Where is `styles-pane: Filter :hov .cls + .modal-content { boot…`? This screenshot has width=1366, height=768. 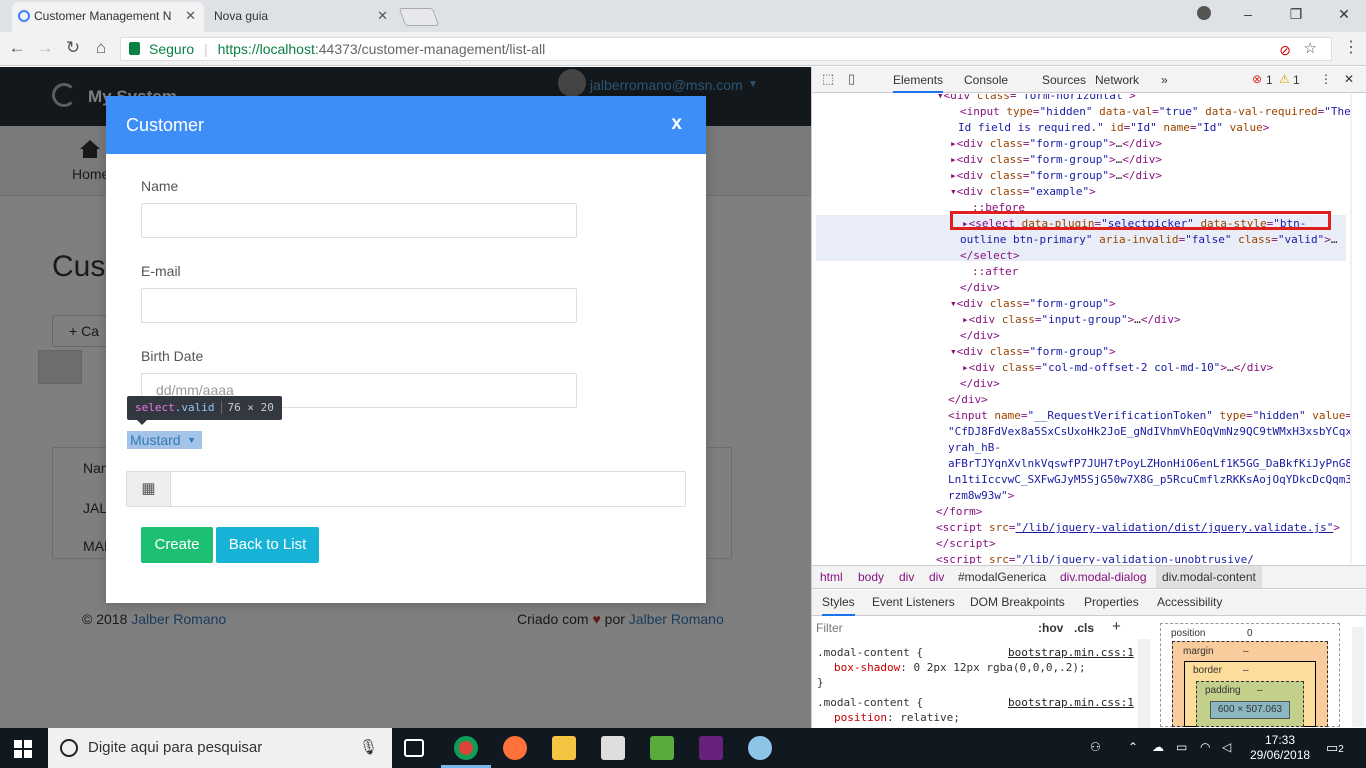
styles-pane: Filter :hov .cls + .modal-content { boot… is located at coordinates (982, 672).